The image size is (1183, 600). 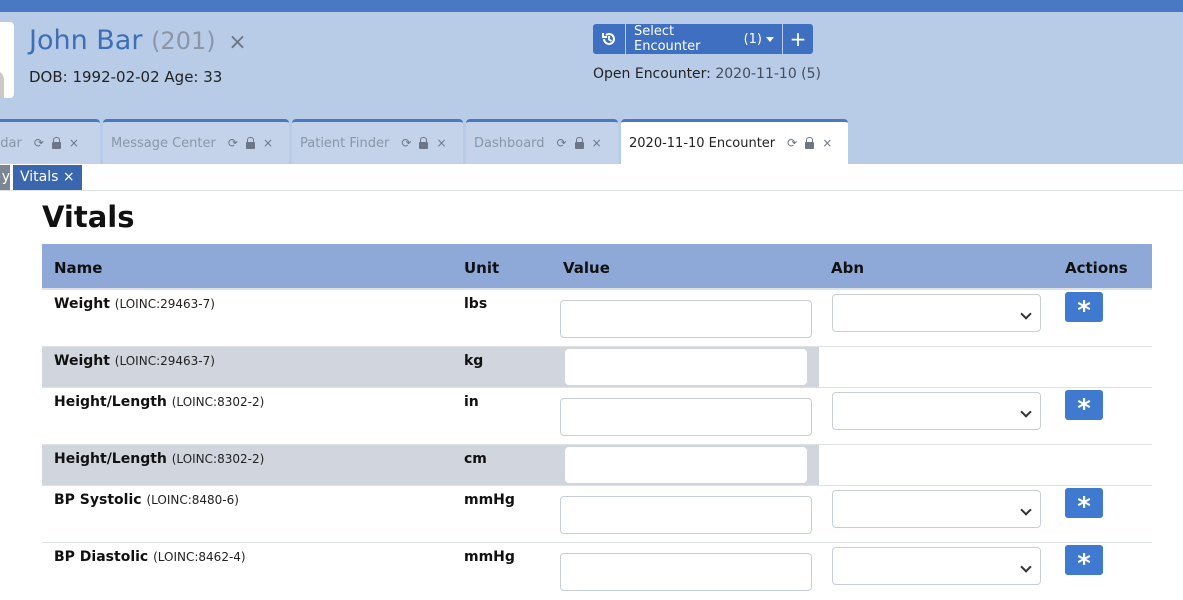 What do you see at coordinates (667, 39) in the screenshot?
I see `select-encounter-label: Select Encounter` at bounding box center [667, 39].